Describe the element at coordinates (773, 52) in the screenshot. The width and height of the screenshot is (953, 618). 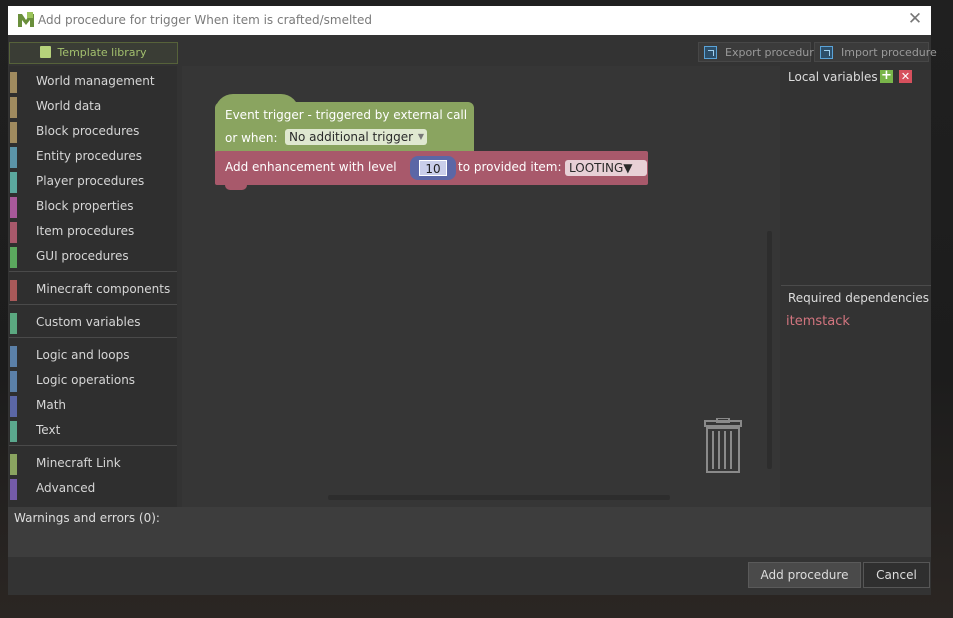
I see `export-procedure-label: Export procedure` at that location.